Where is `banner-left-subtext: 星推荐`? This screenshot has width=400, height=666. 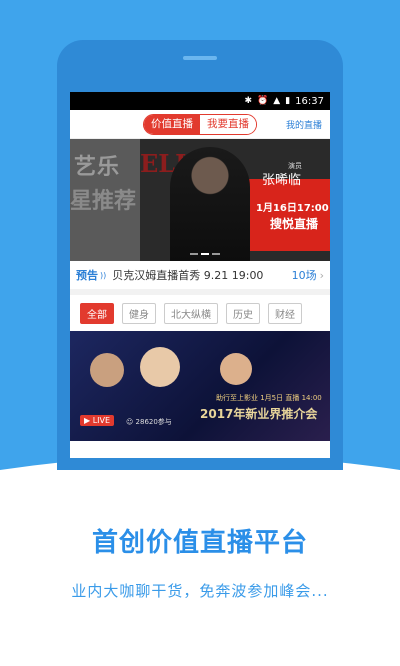 banner-left-subtext: 星推荐 is located at coordinates (103, 201).